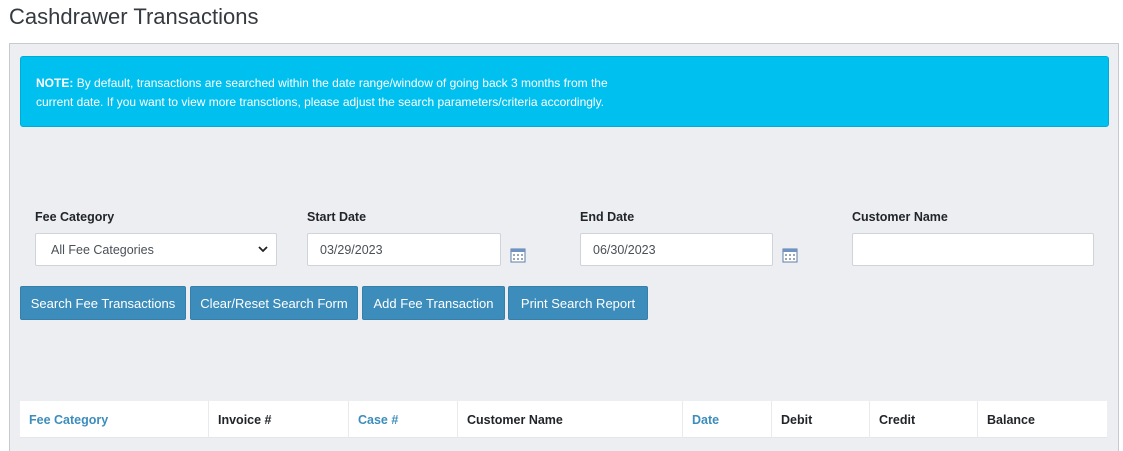 This screenshot has width=1123, height=451. What do you see at coordinates (337, 217) in the screenshot?
I see `start-date-label: Start Date` at bounding box center [337, 217].